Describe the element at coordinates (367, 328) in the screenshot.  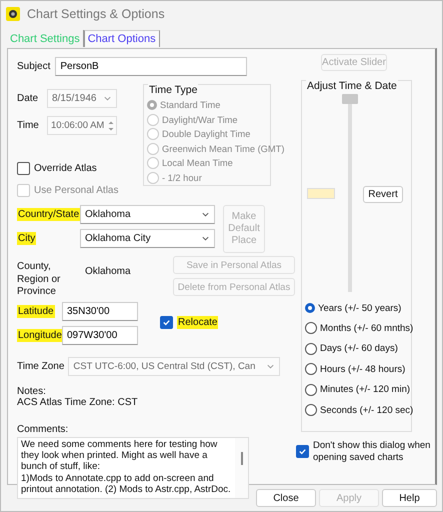
I see `radio-label: Months (+/- 60 mnths)` at that location.